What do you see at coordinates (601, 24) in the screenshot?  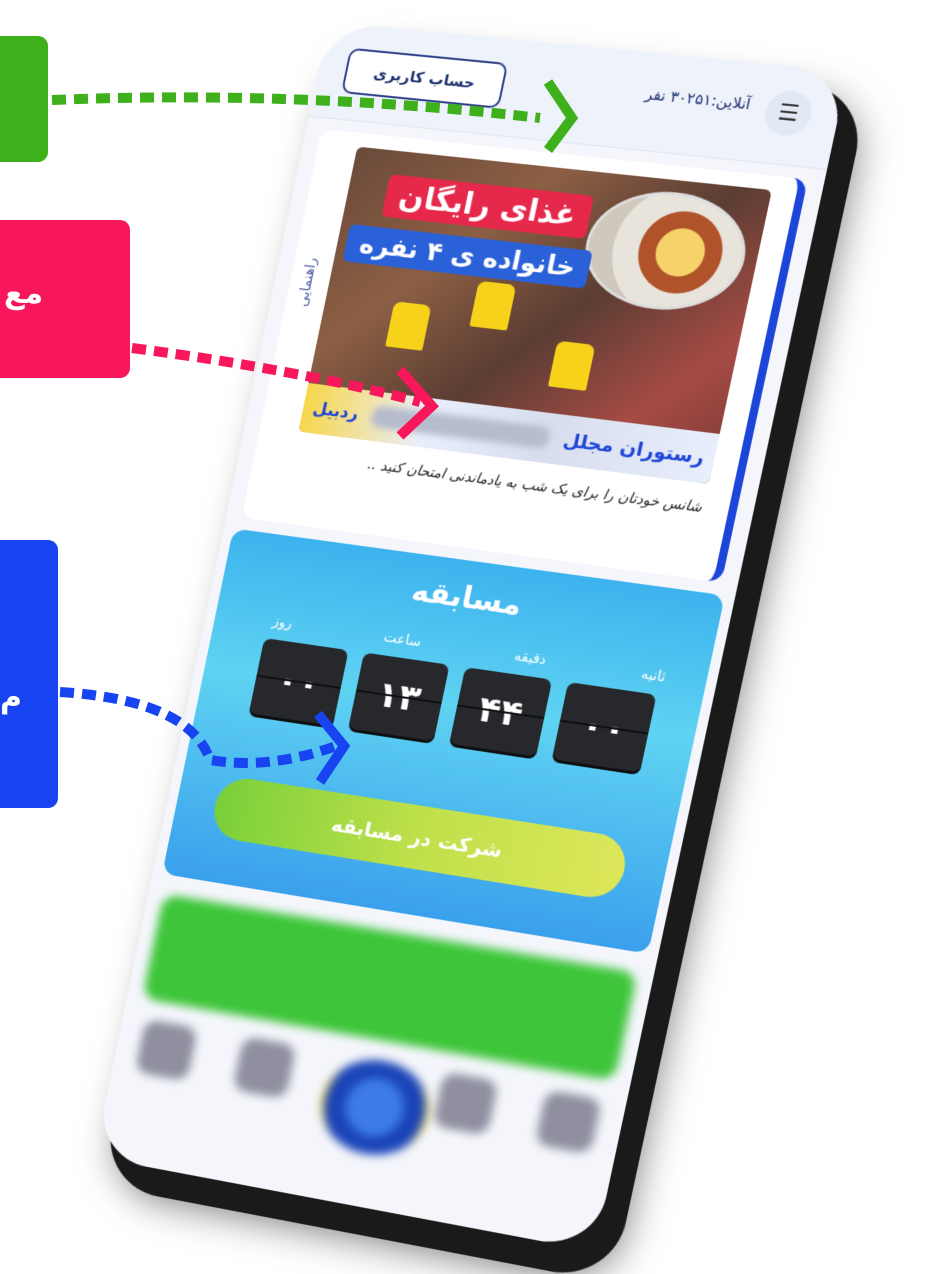 I see `home-icon: ○` at bounding box center [601, 24].